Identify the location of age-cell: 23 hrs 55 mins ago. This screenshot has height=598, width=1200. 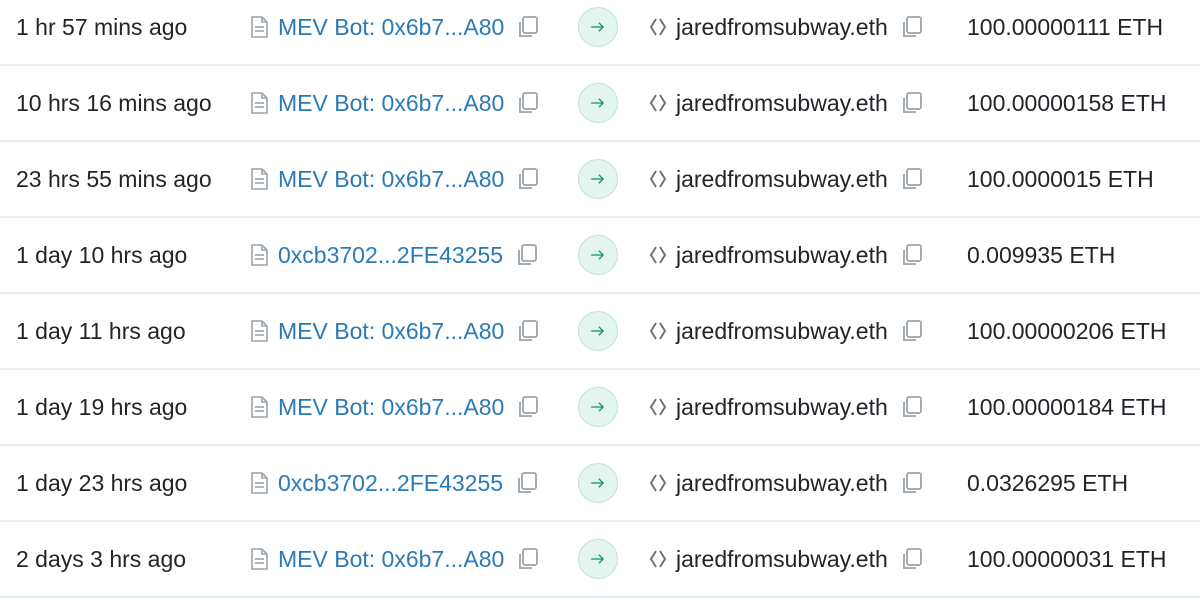
(114, 179).